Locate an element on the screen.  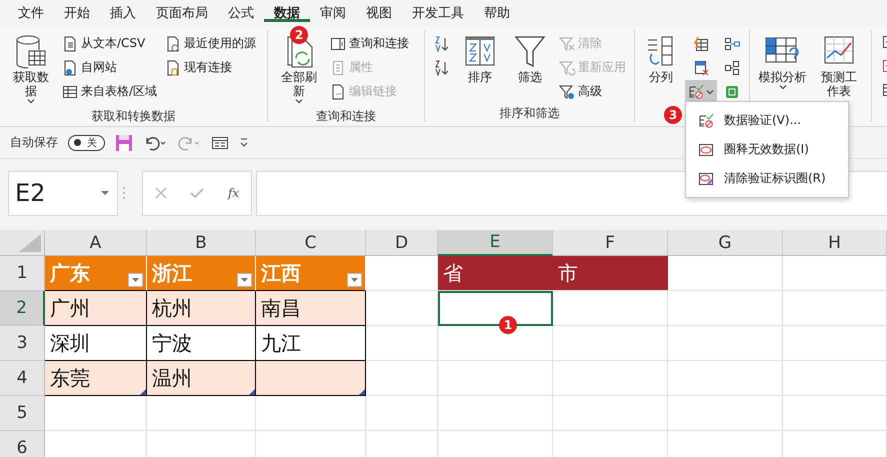
ribbon-button: 来自表格/区域 is located at coordinates (110, 91).